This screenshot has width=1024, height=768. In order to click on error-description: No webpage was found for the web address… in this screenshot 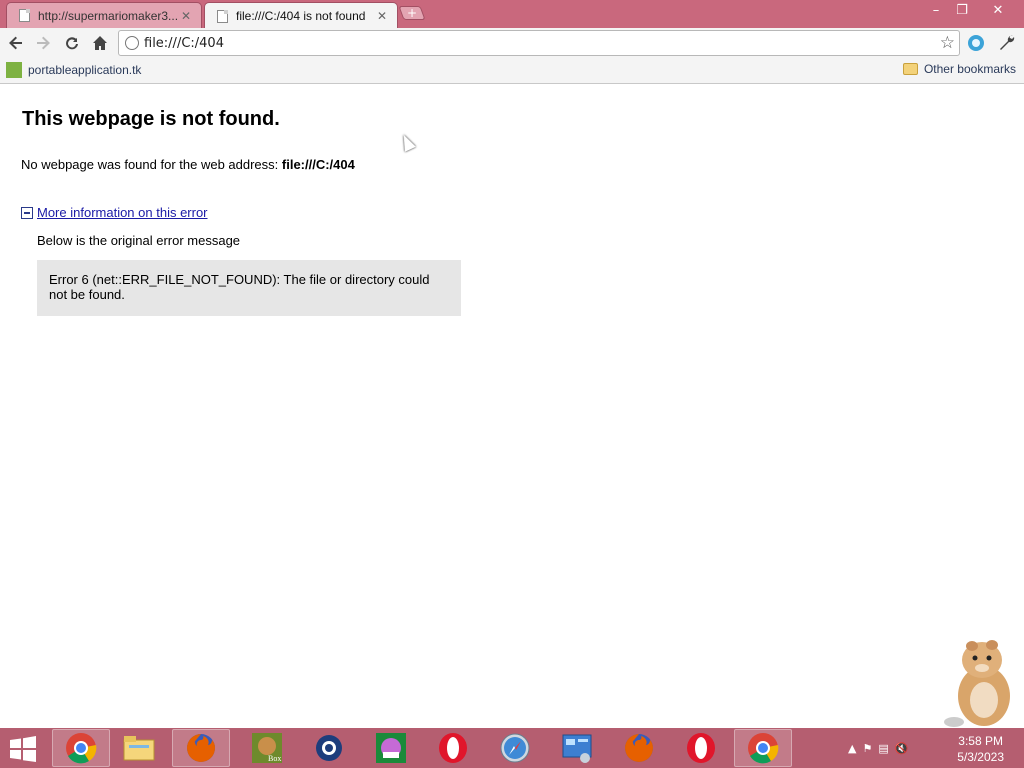, I will do `click(188, 164)`.